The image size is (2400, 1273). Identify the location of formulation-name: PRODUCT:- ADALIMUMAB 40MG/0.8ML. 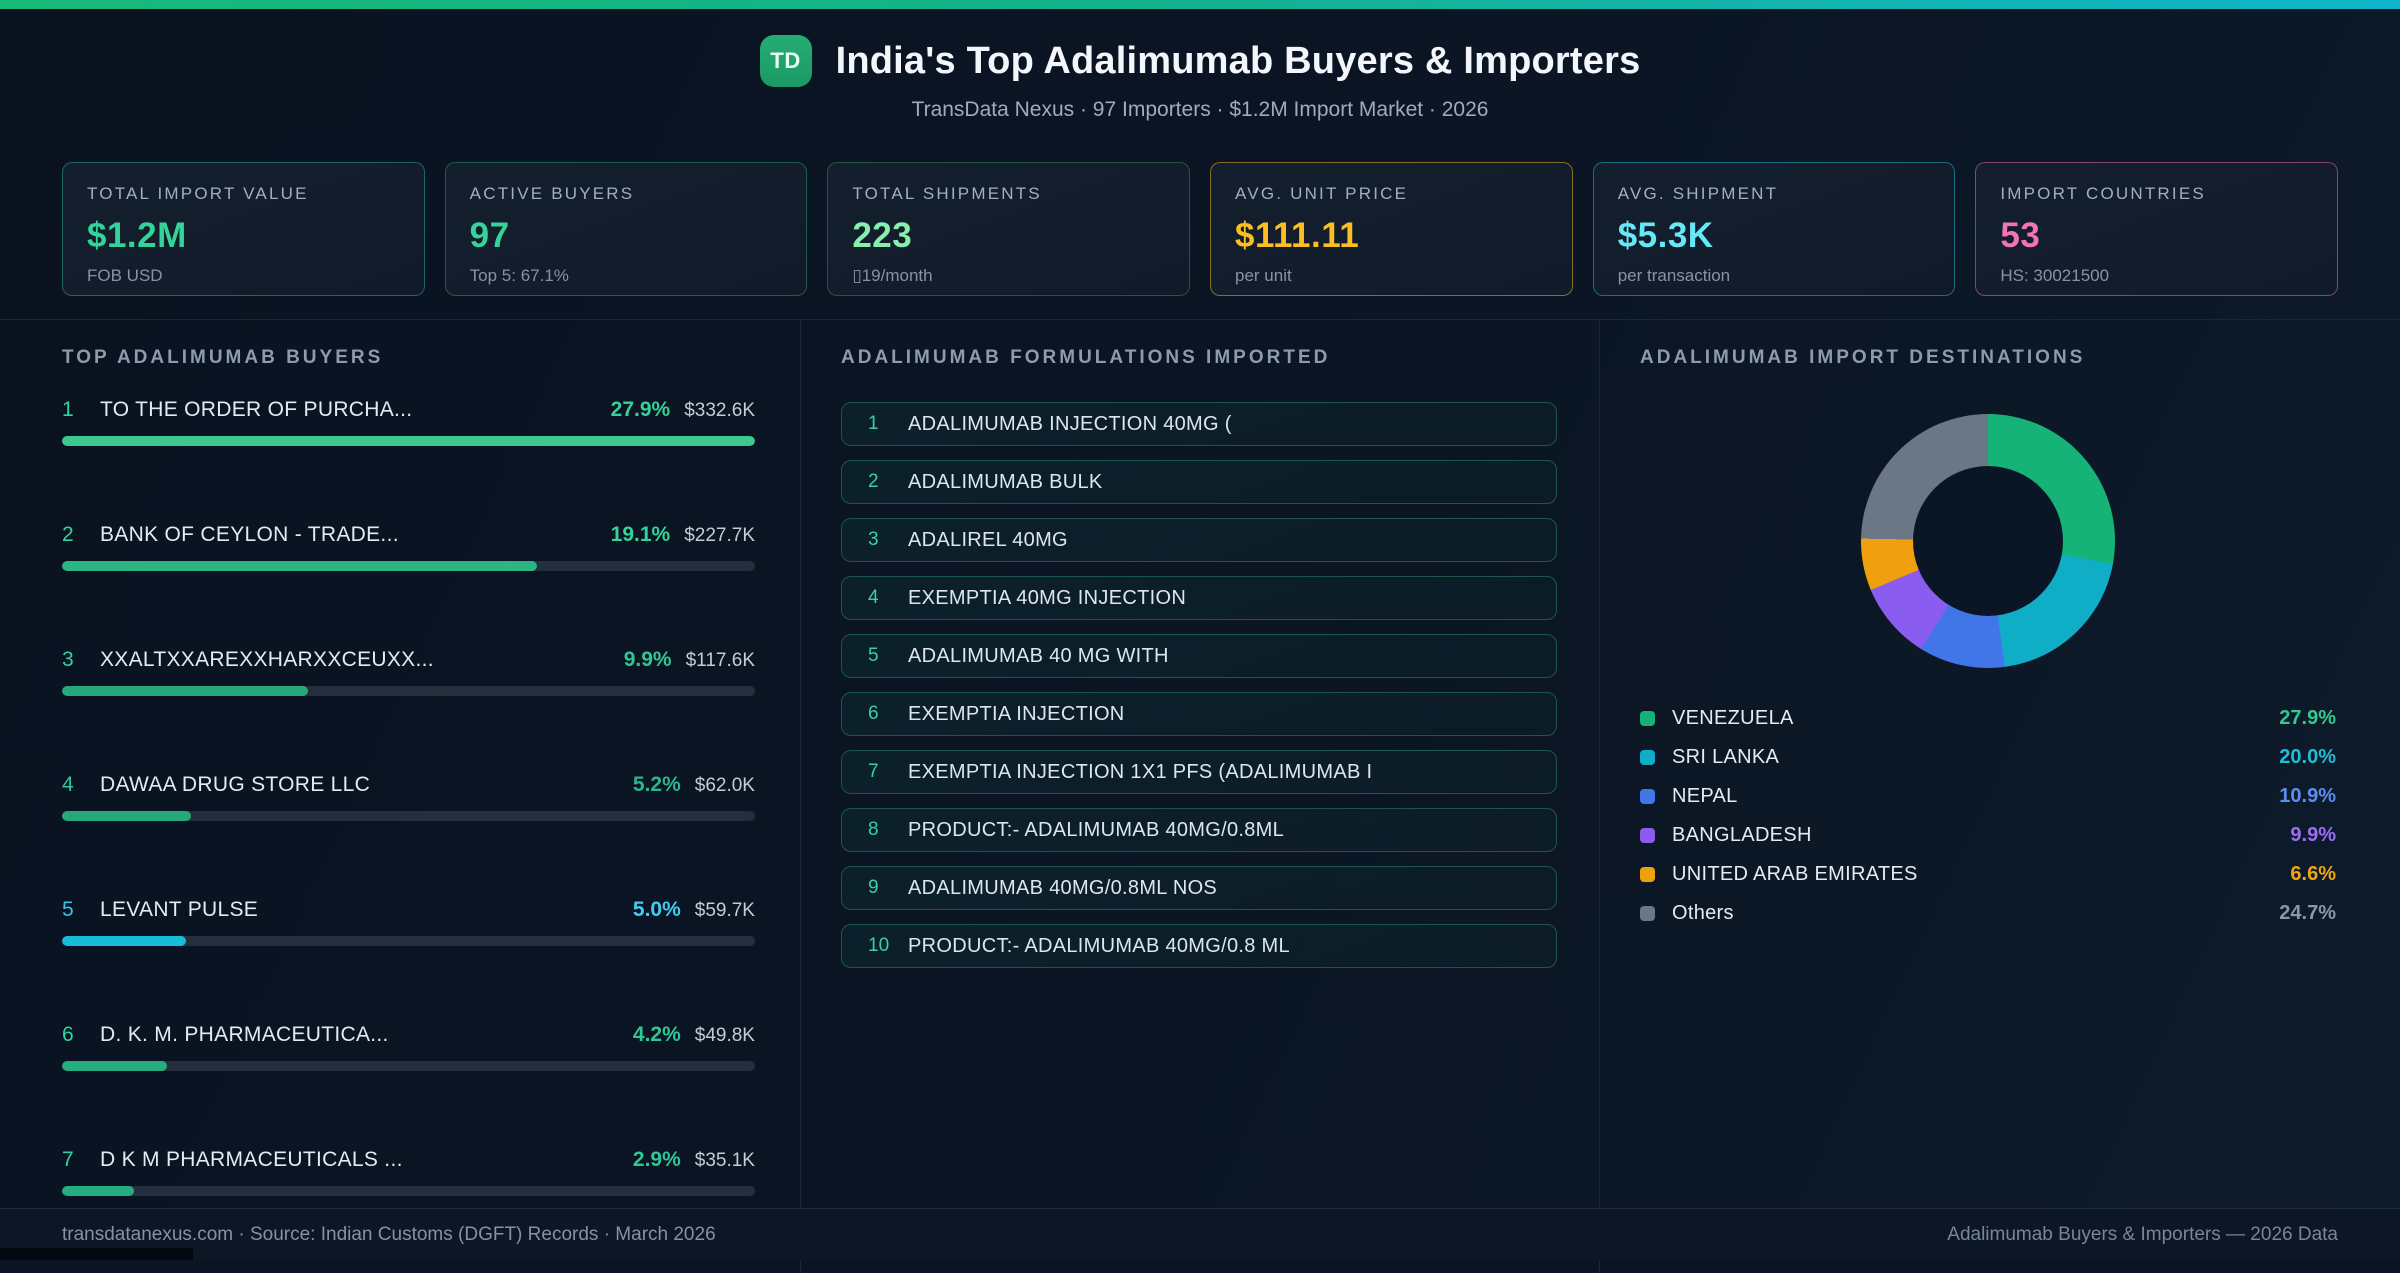
(1096, 829).